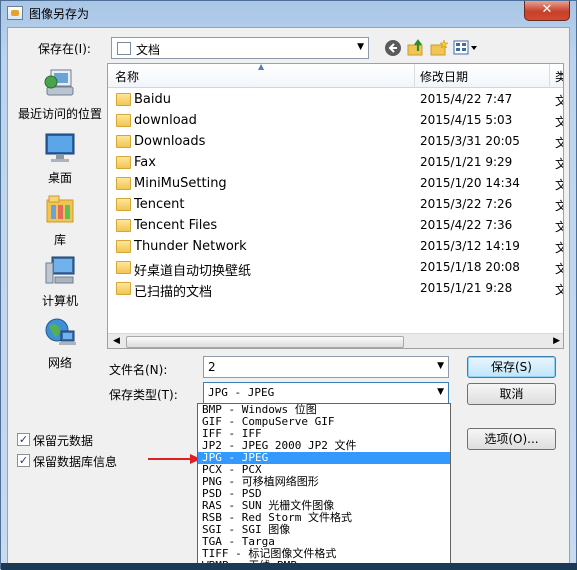 This screenshot has height=570, width=577. Describe the element at coordinates (335, 142) in the screenshot. I see `file-row: Downloads 2015/3/31 20:05 文` at that location.